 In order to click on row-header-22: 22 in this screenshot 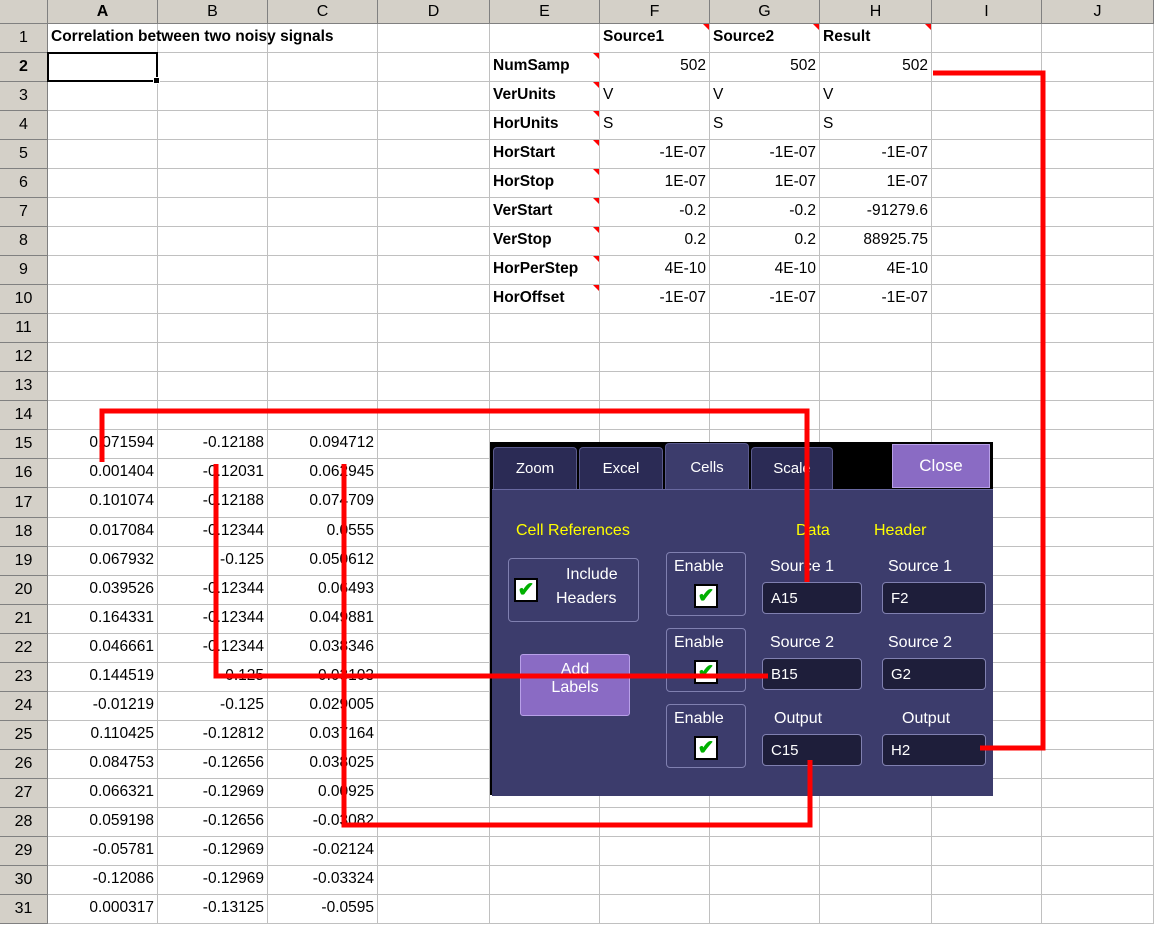, I will do `click(24, 648)`.